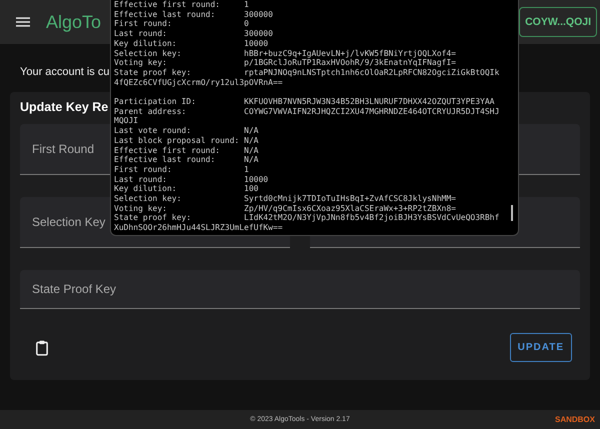 This screenshot has width=600, height=429. What do you see at coordinates (369, 102) in the screenshot?
I see `terminal-value: KKFUOVHB7NVN5RJW3N34B52BH3LNURUF7DHXX42OZQUT3YPE3YAA` at bounding box center [369, 102].